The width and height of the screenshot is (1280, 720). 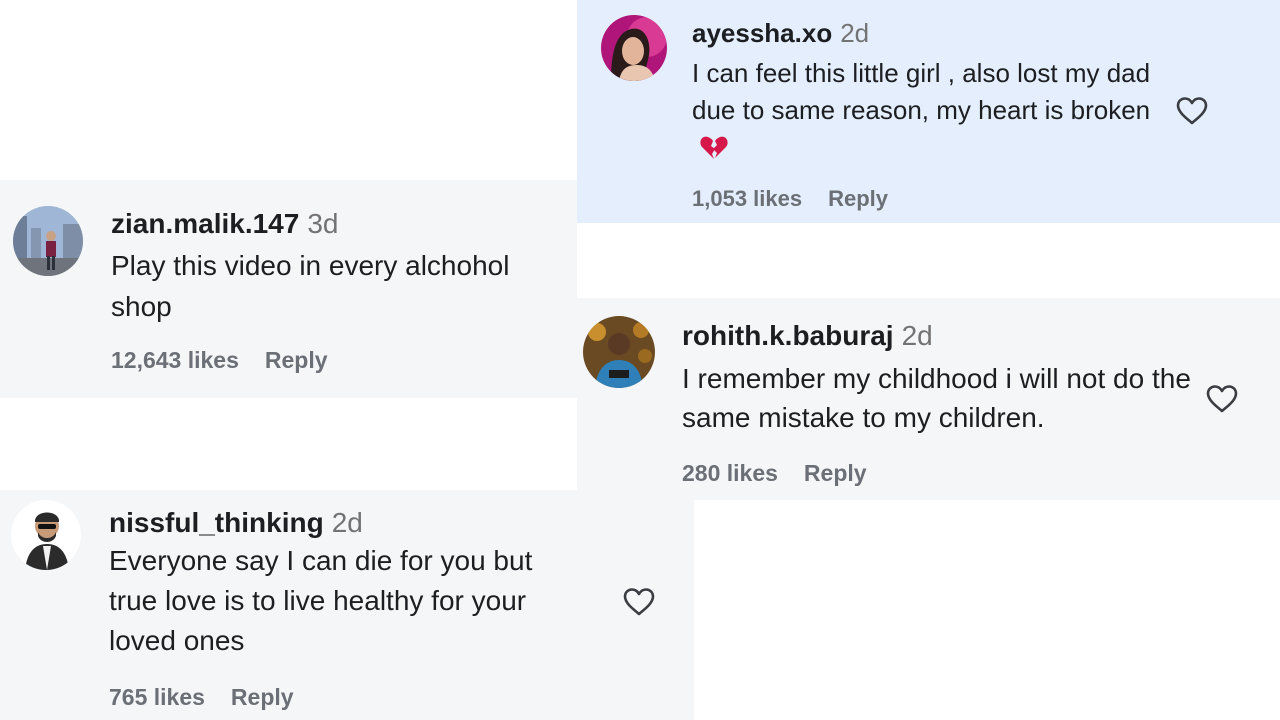 What do you see at coordinates (762, 33) in the screenshot?
I see `username: ayessha.xo` at bounding box center [762, 33].